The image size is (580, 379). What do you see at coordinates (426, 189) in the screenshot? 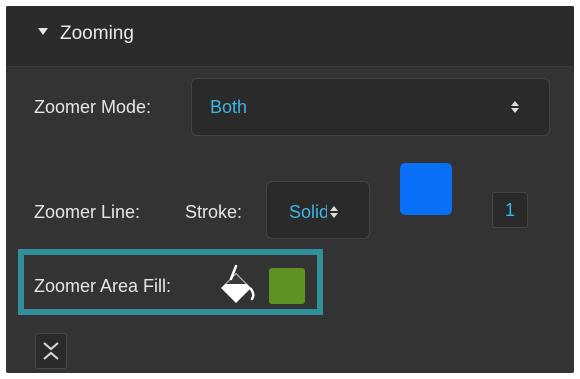
I see `line-color-swatch` at bounding box center [426, 189].